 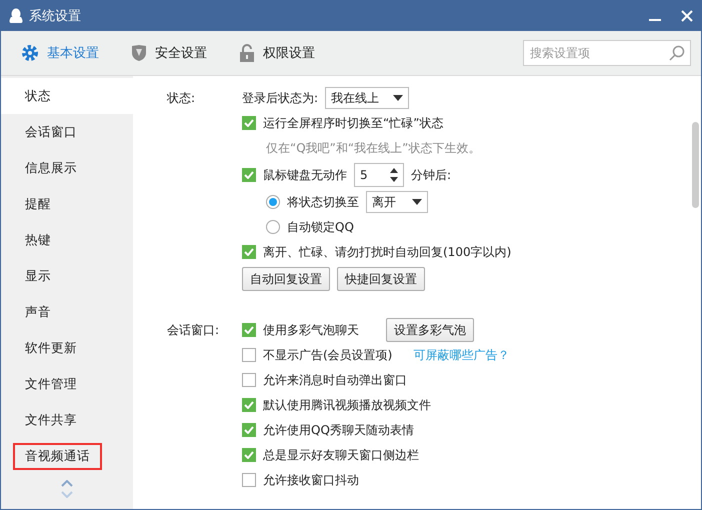 I want to click on sidebar-item: 文件管理, so click(x=67, y=384).